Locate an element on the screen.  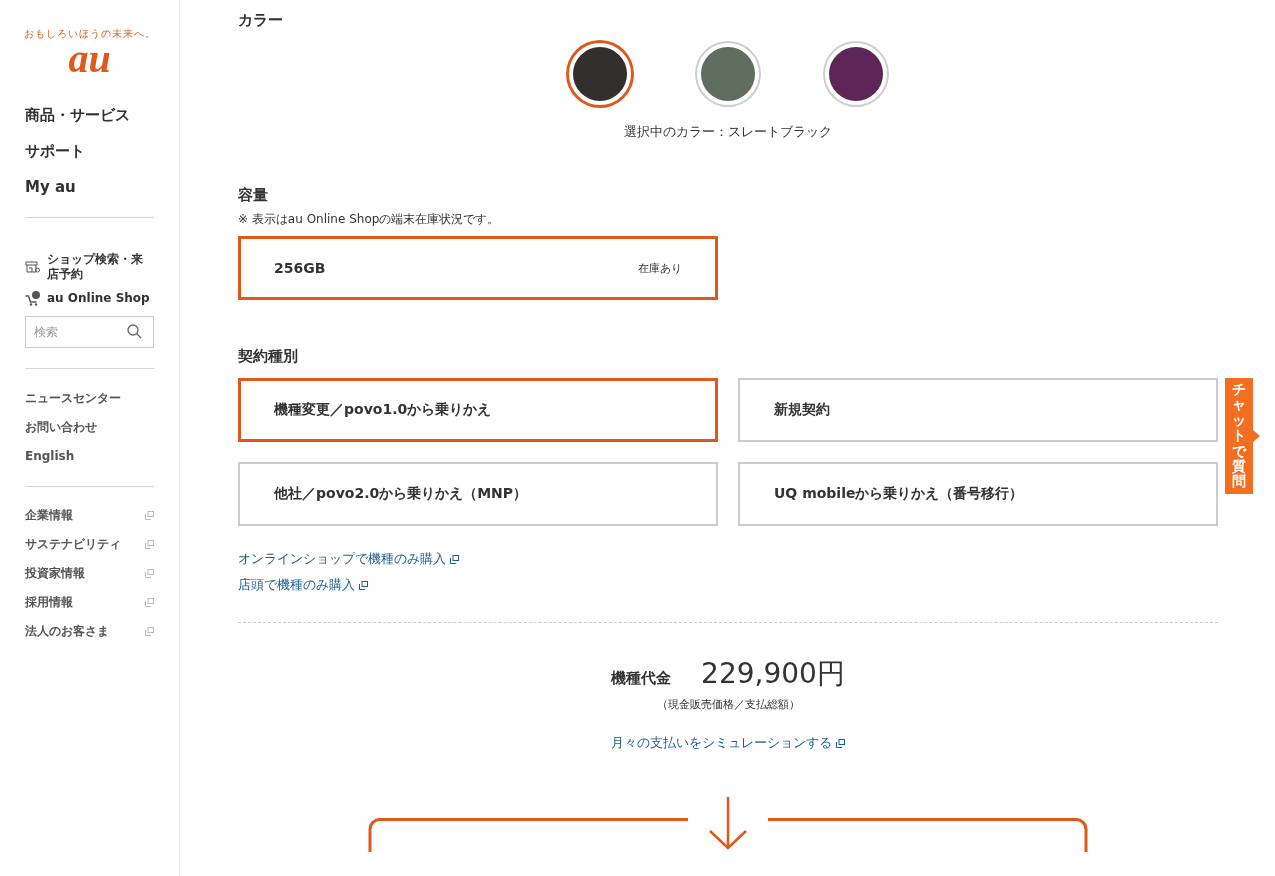
nav-link: My au is located at coordinates (89, 187).